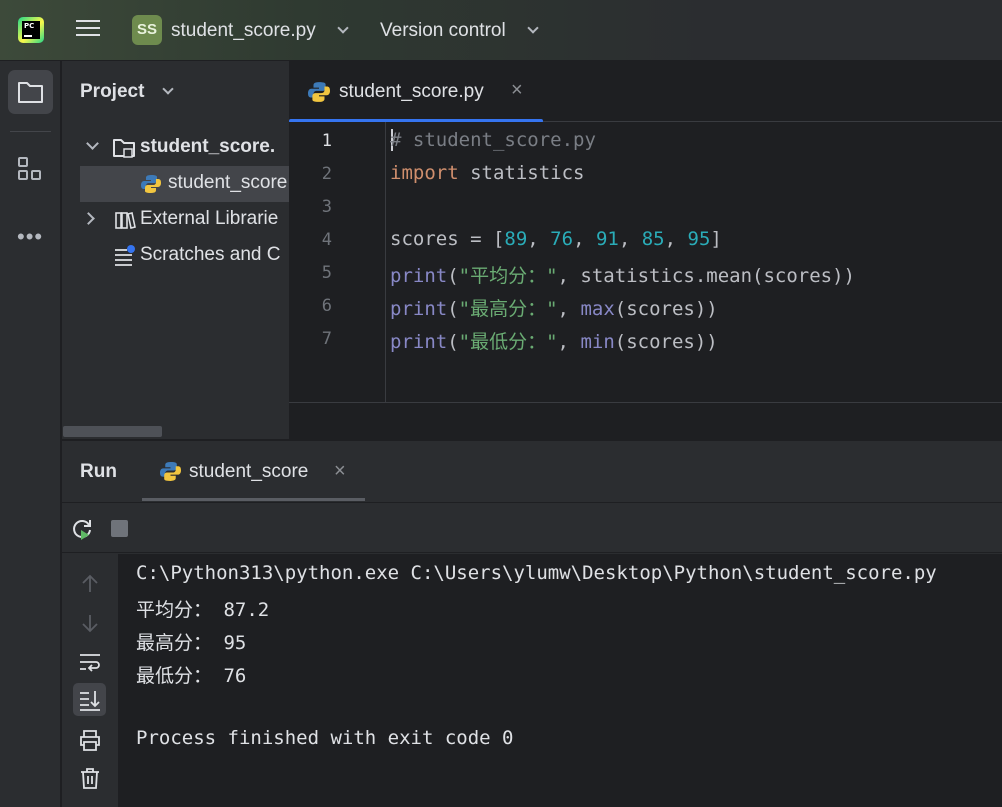 Image resolution: width=1002 pixels, height=807 pixels. Describe the element at coordinates (498, 140) in the screenshot. I see `comment-token: student_score.py` at that location.